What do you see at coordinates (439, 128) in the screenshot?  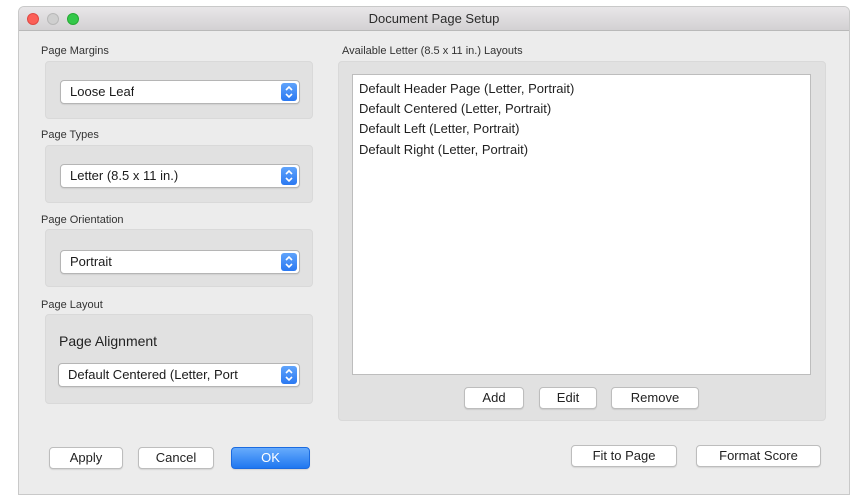 I see `list-item: Default Left (Letter, Portrait)` at bounding box center [439, 128].